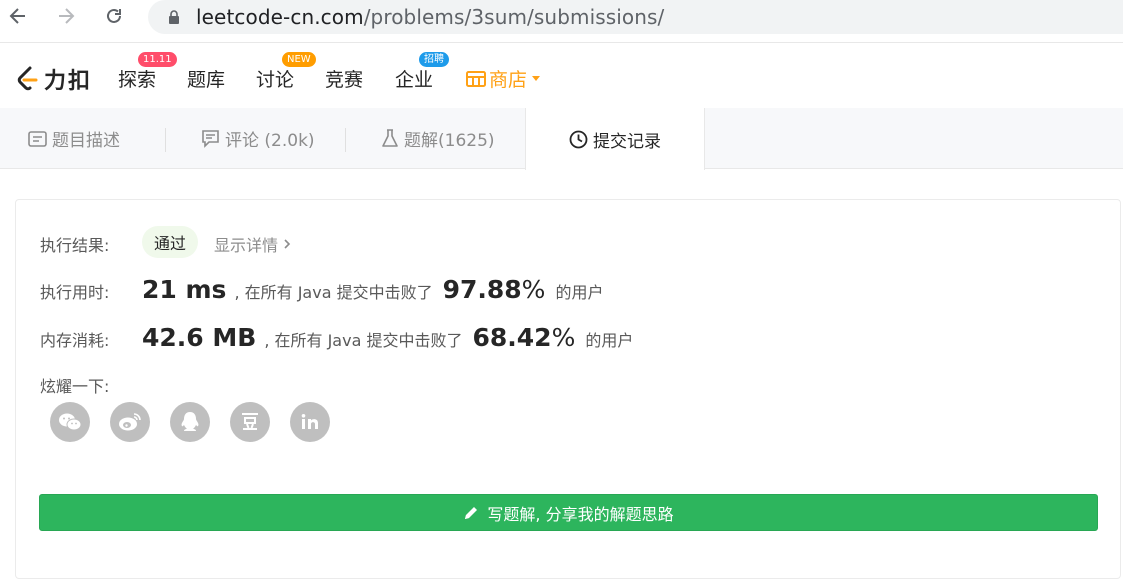  I want to click on share-linkedin-button, so click(310, 422).